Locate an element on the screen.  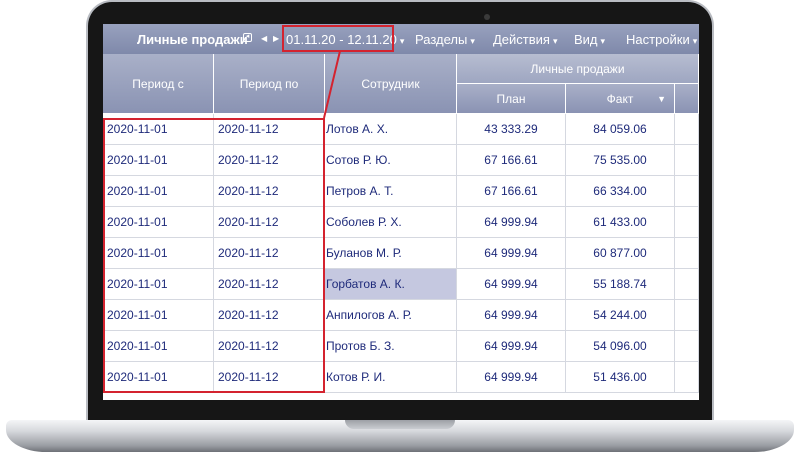
col-group-header-personal-sales: Личные продажи is located at coordinates (578, 69).